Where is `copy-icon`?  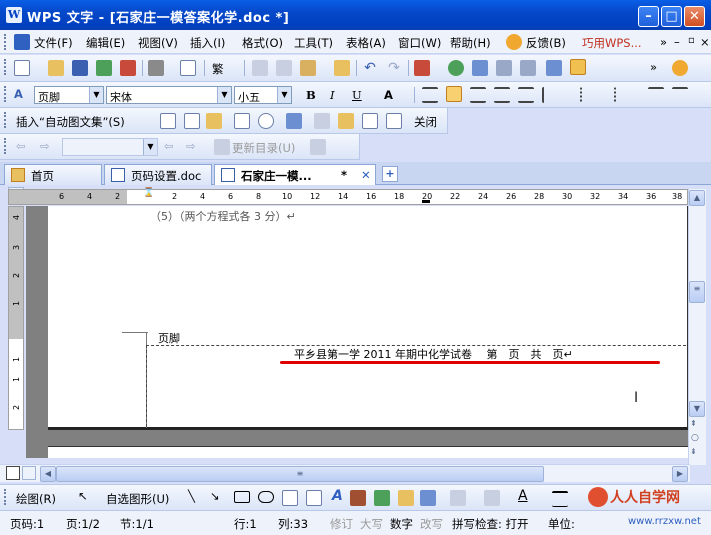 copy-icon is located at coordinates (260, 68).